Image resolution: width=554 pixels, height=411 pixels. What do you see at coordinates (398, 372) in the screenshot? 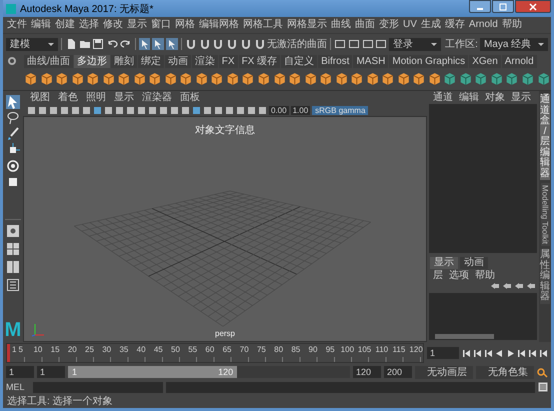
I see `end-frame-field: 200` at bounding box center [398, 372].